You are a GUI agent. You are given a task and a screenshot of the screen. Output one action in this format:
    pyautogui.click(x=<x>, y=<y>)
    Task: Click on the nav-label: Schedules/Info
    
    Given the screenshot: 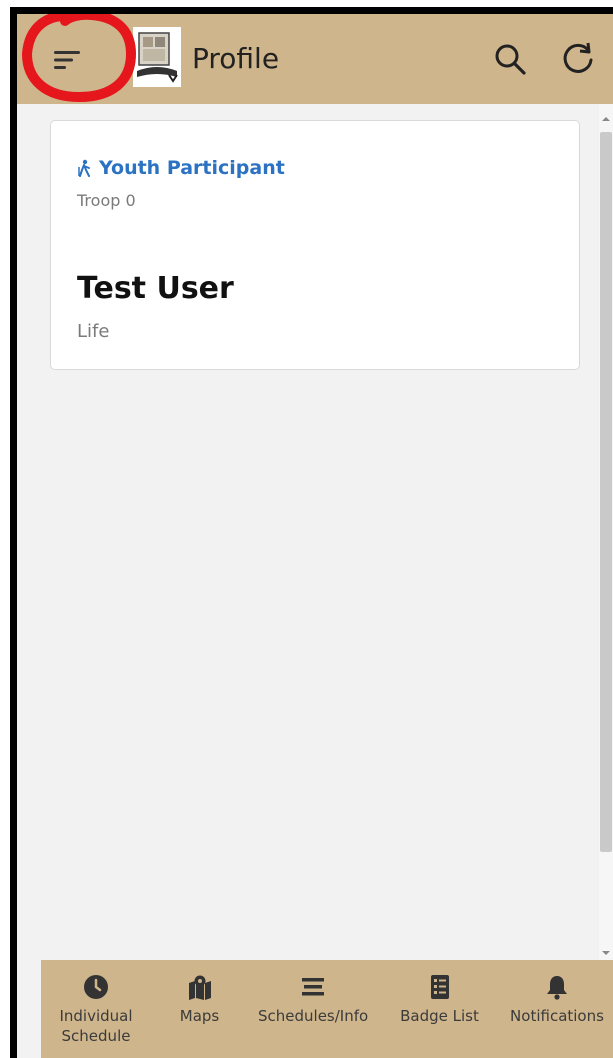 What is the action you would take?
    pyautogui.click(x=313, y=1016)
    